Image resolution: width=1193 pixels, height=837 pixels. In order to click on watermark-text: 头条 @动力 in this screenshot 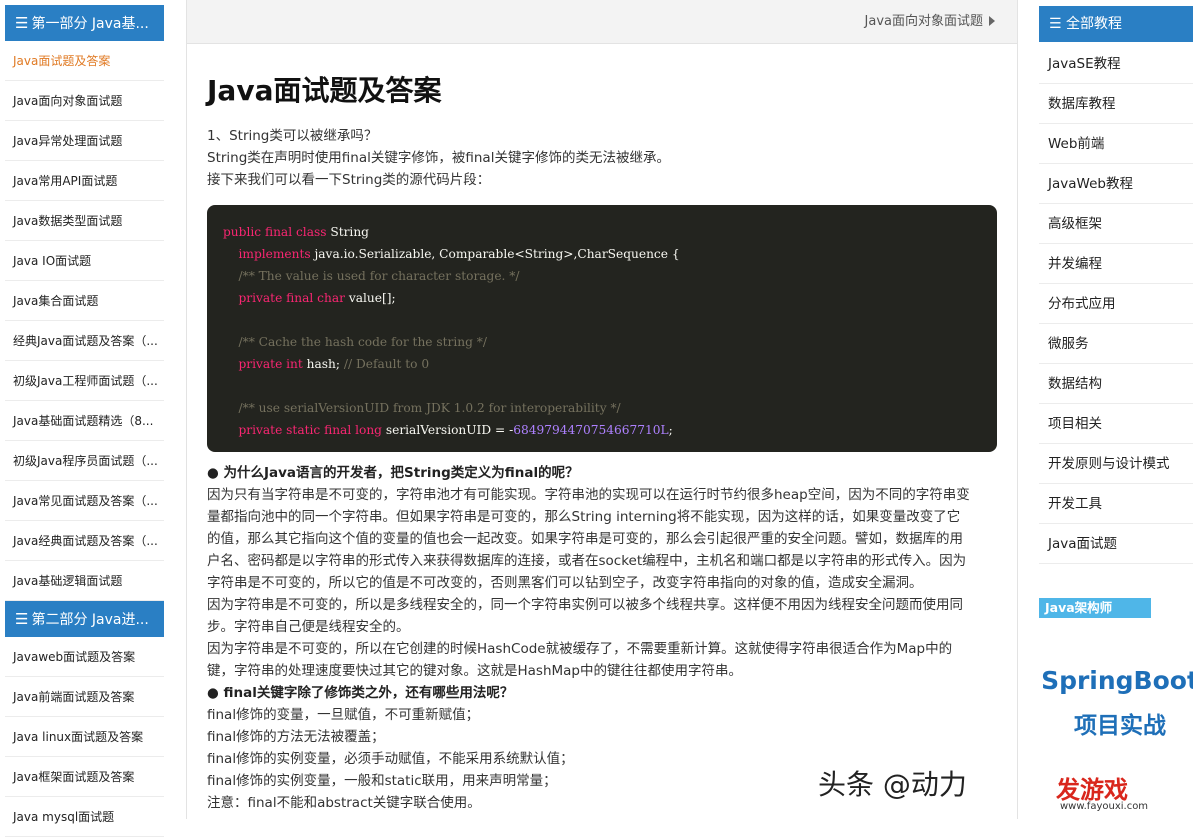, I will do `click(892, 784)`.